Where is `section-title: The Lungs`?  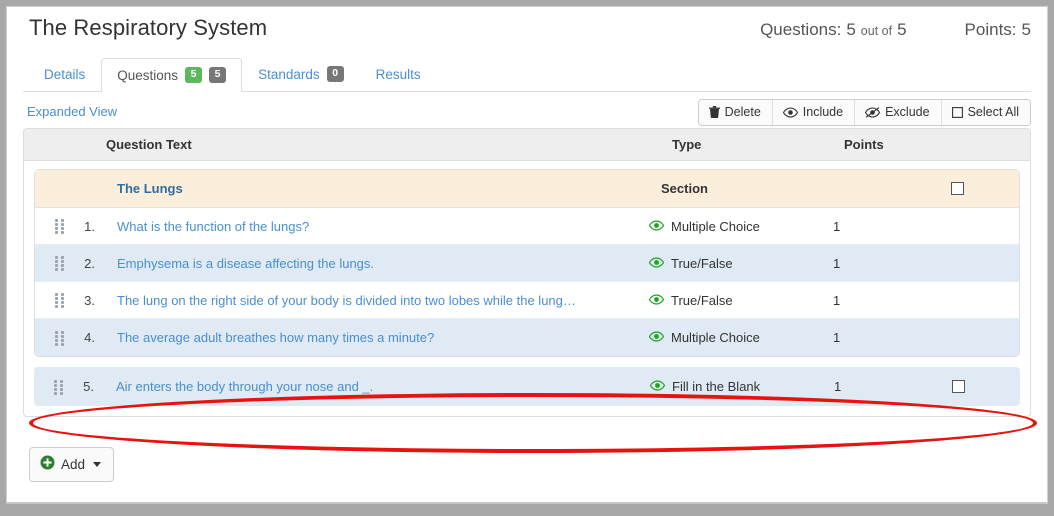
section-title: The Lungs is located at coordinates (369, 188).